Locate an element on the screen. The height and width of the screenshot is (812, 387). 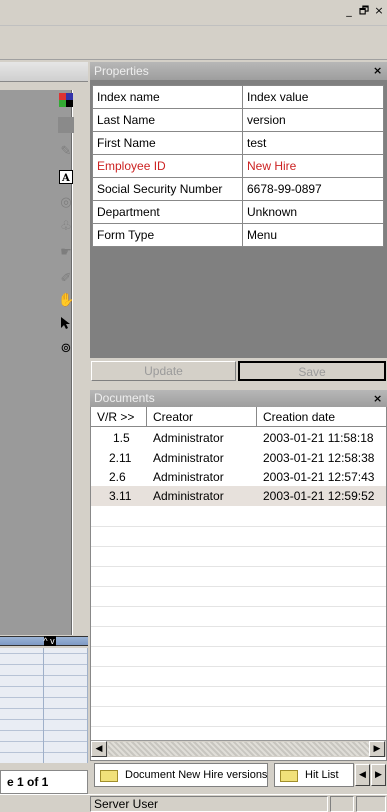
document-view-header is located at coordinates (44, 72).